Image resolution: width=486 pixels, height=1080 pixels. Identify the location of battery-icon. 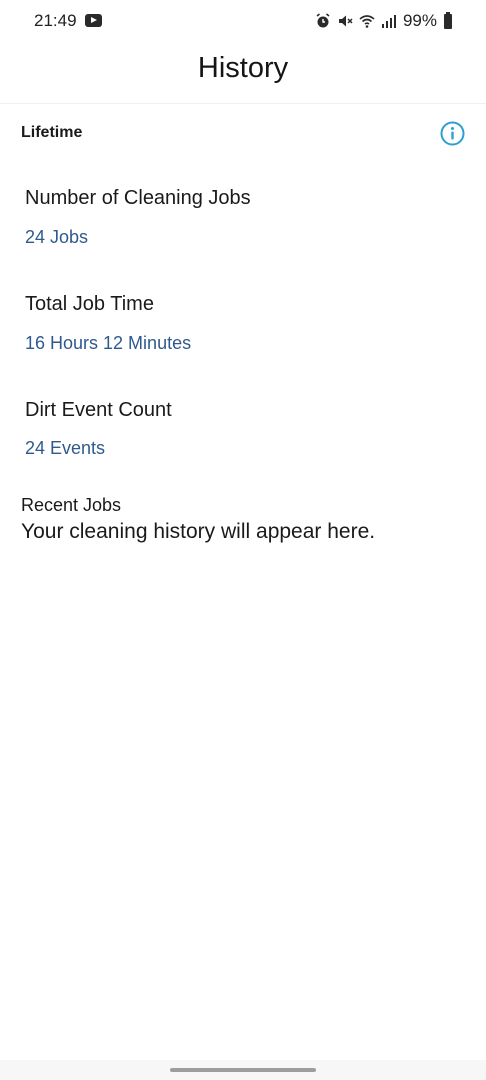
(448, 20).